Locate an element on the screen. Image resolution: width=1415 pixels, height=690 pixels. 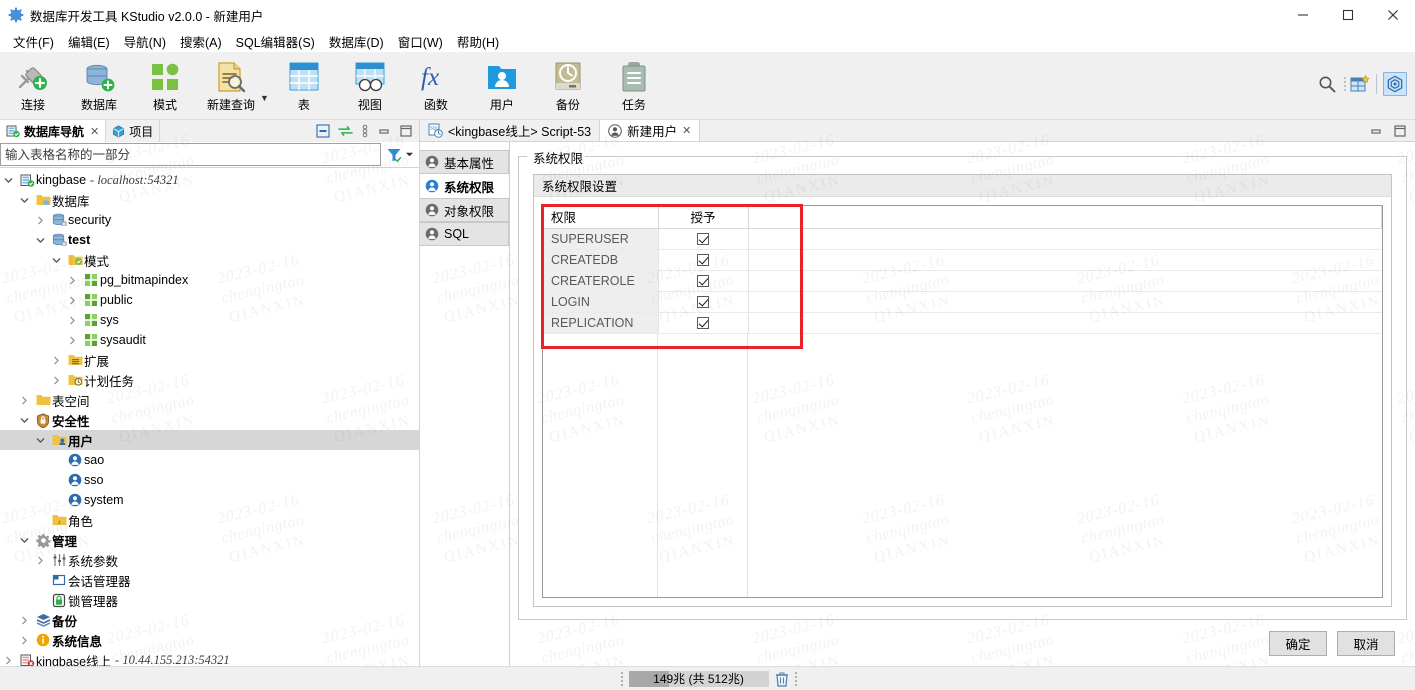
property-tab--: 基本属性 is located at coordinates (464, 162).